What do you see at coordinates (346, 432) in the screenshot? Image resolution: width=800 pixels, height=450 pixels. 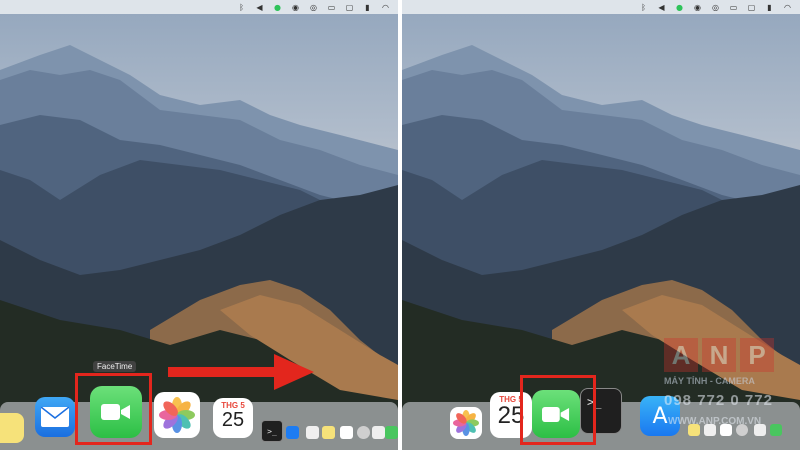 I see `preview-icon` at bounding box center [346, 432].